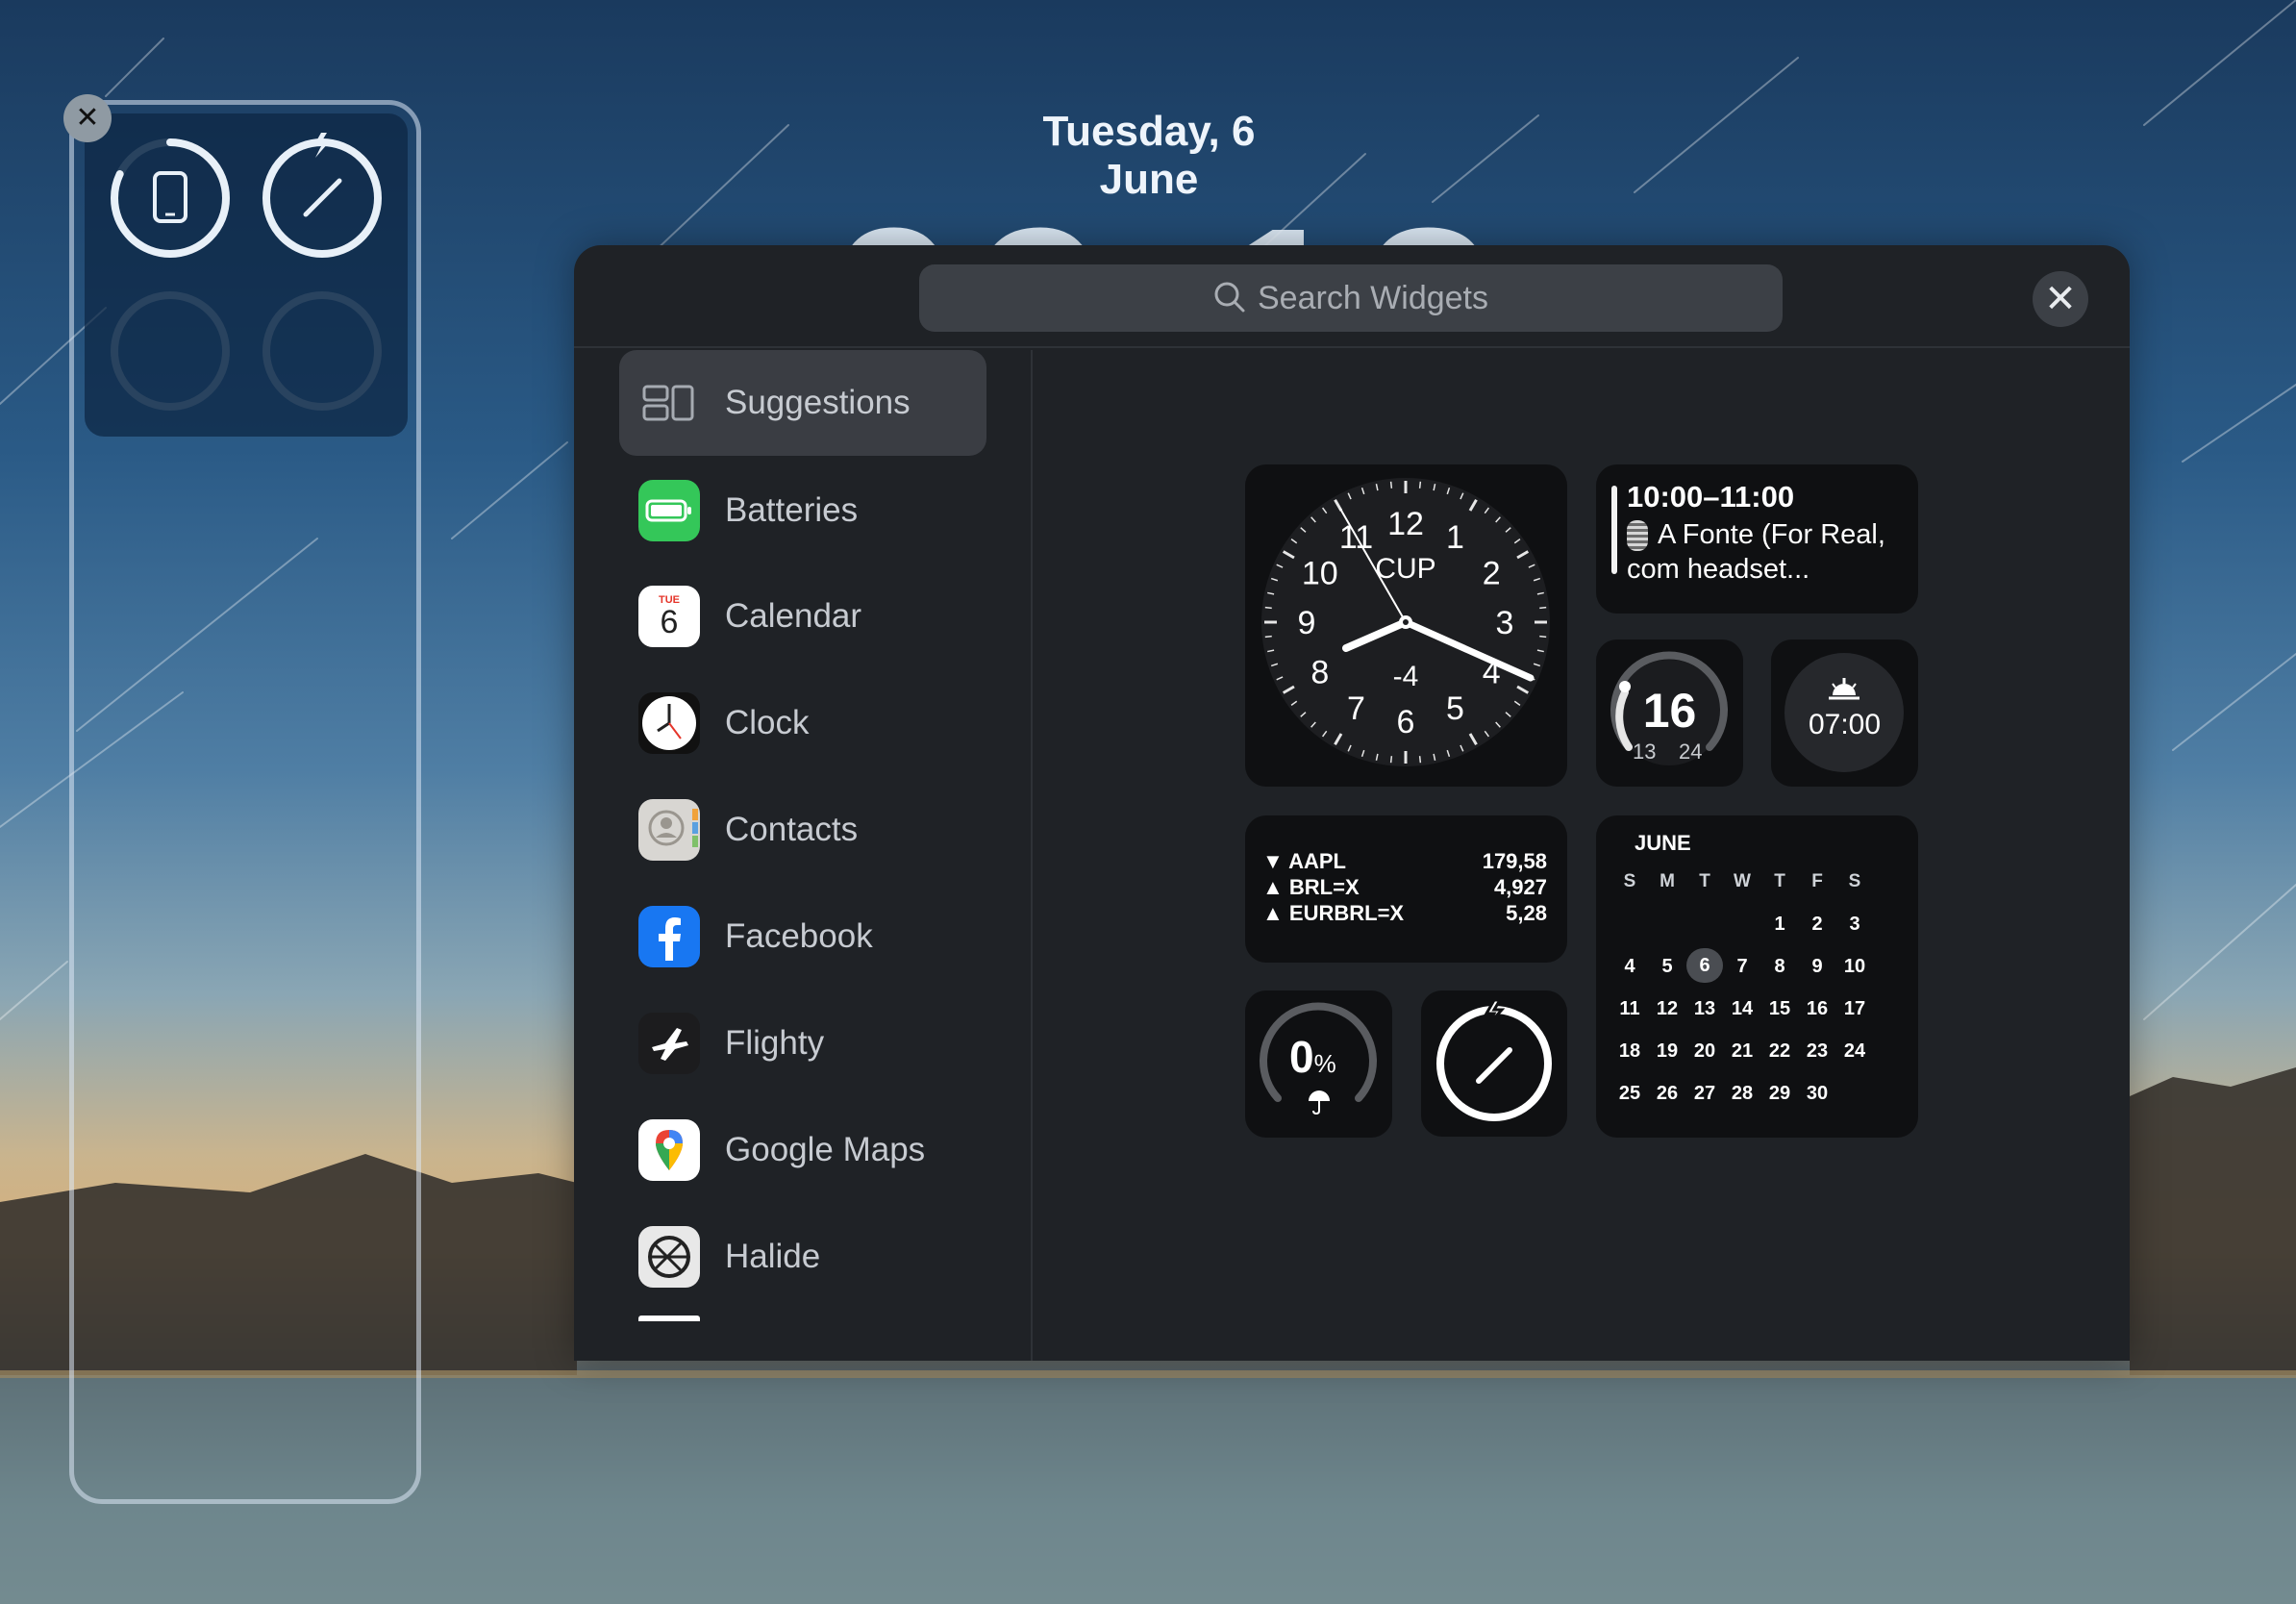 This screenshot has width=2296, height=1604. What do you see at coordinates (1817, 1008) in the screenshot?
I see `calendar-day: 16` at bounding box center [1817, 1008].